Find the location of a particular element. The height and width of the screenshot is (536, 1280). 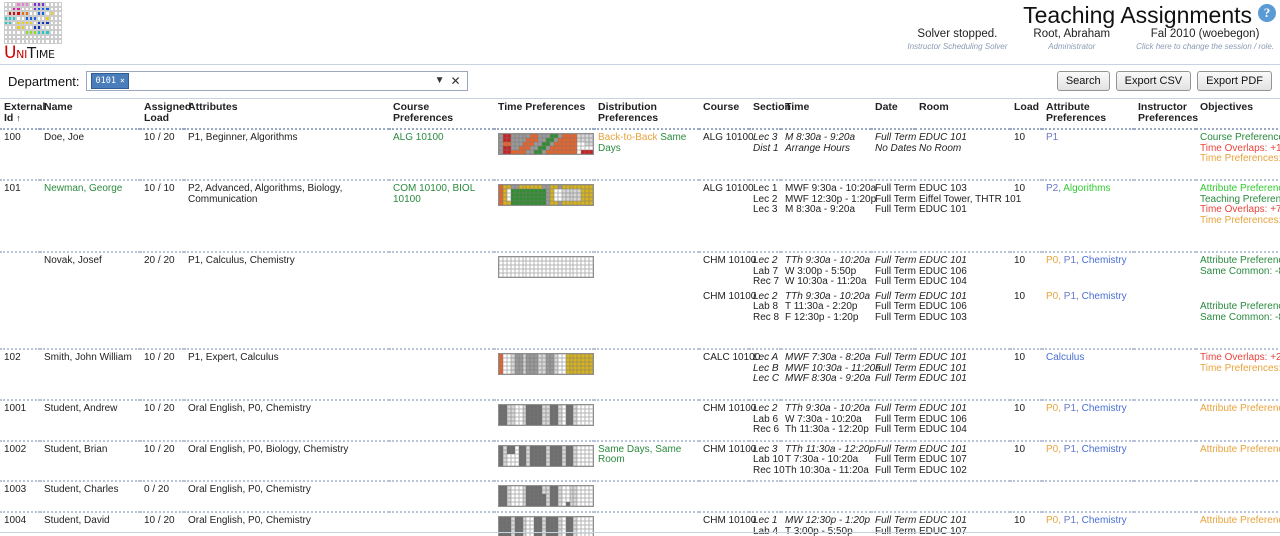

unitime-logo: UNITIME is located at coordinates (37, 33).